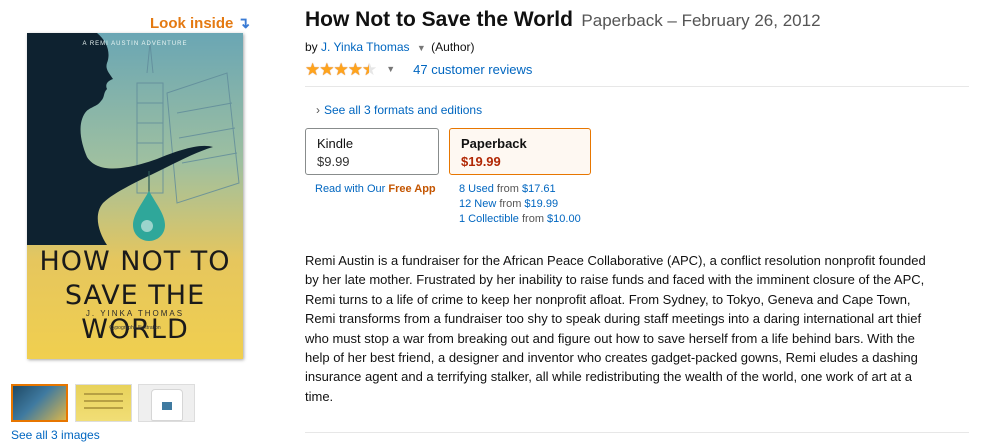  I want to click on format-option-kindle: Kindle $9.99, so click(372, 151).